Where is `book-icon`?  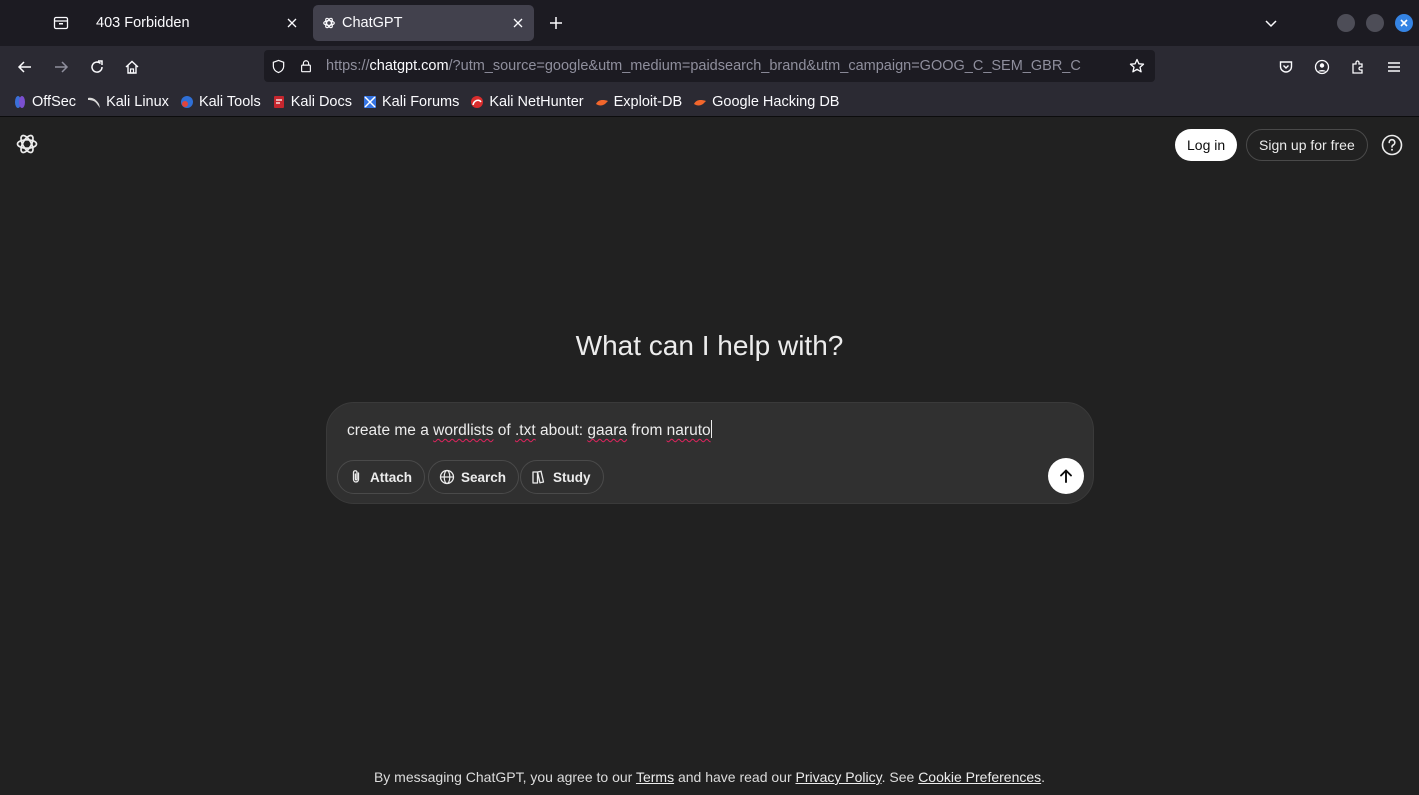
book-icon is located at coordinates (539, 477).